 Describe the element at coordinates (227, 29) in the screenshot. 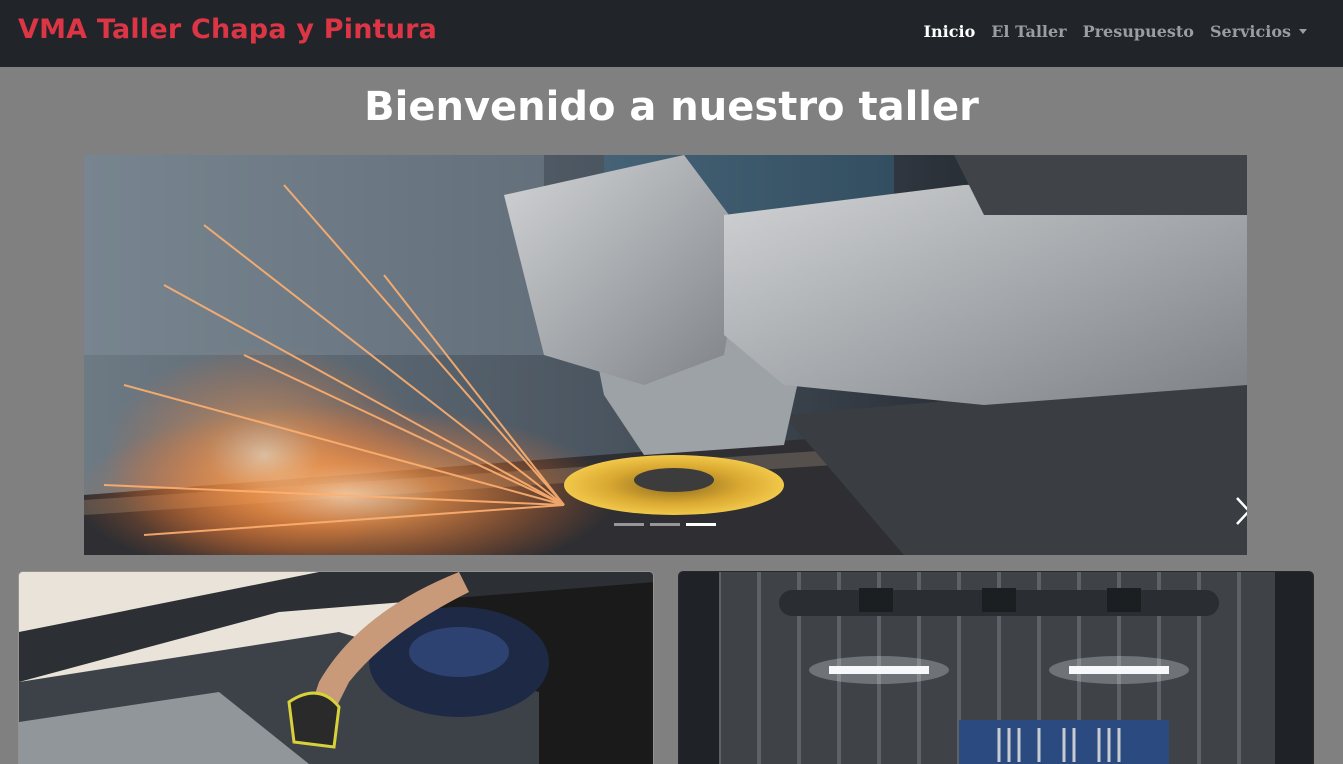

I see `brand-link: VMA Taller Chapa y Pintura` at that location.